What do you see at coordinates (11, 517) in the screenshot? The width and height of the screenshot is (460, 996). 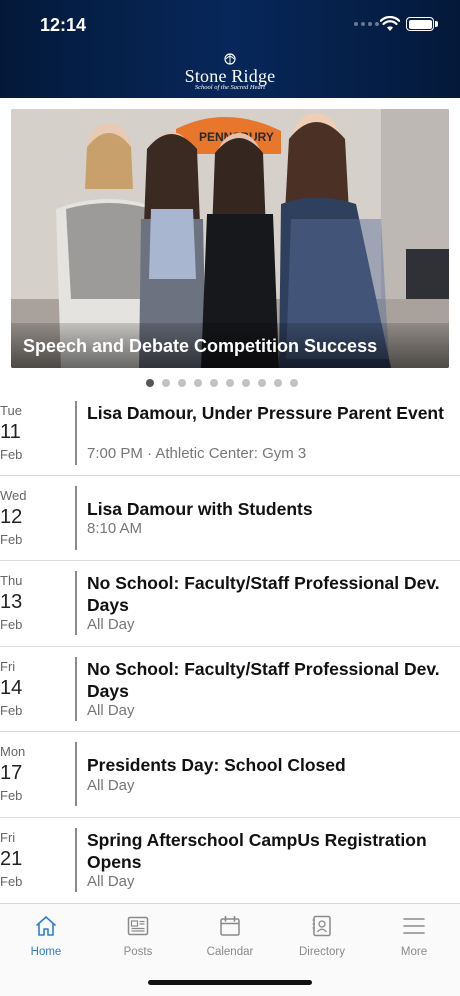 I see `event-day: 12` at bounding box center [11, 517].